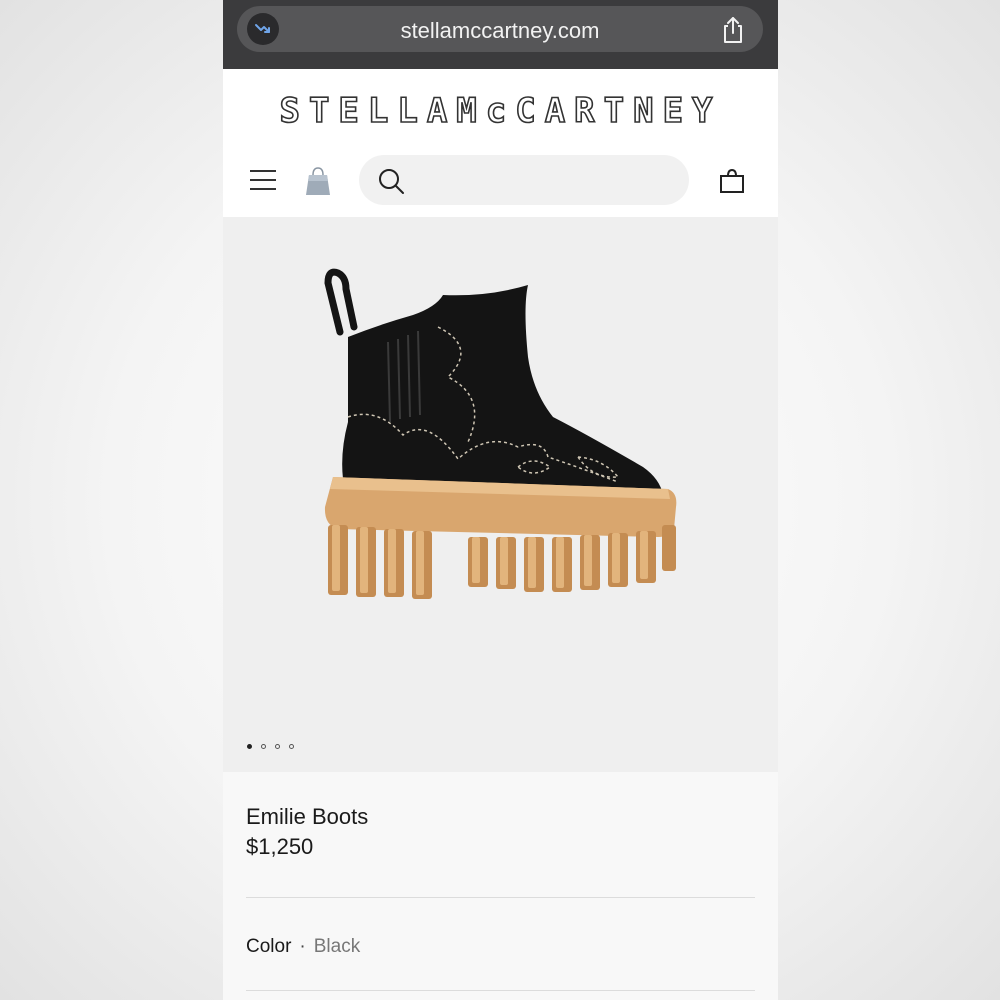 This screenshot has height=1000, width=1000. I want to click on url-text: stellamccartney.com, so click(500, 31).